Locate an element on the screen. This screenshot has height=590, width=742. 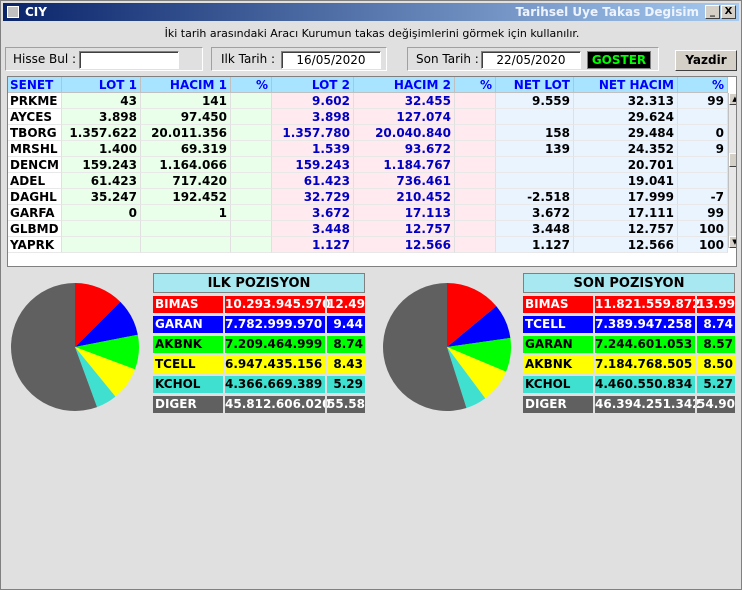
pozisyon-row: DIGER 46.394.251.342 54.90 is located at coordinates (629, 404).